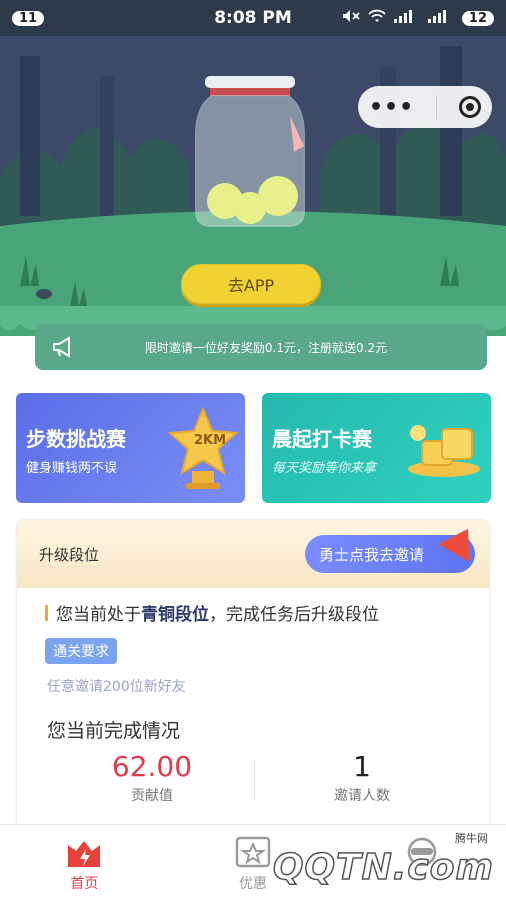  What do you see at coordinates (65, 347) in the screenshot?
I see `megaphone-icon` at bounding box center [65, 347].